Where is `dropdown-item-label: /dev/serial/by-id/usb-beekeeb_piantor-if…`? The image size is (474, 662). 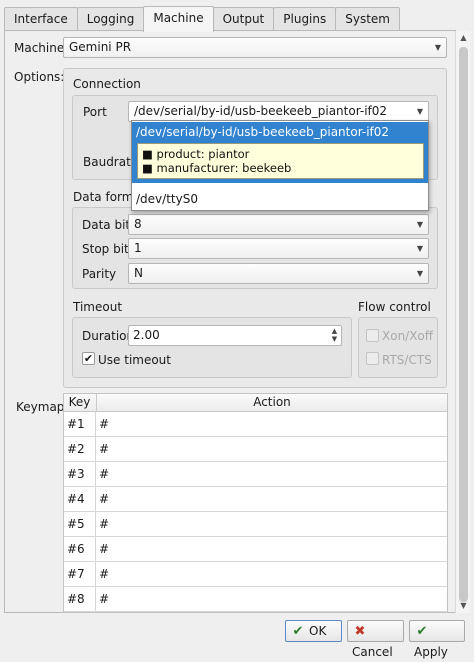
dropdown-item-label: /dev/serial/by-id/usb-beekeeb_piantor-if… is located at coordinates (263, 132).